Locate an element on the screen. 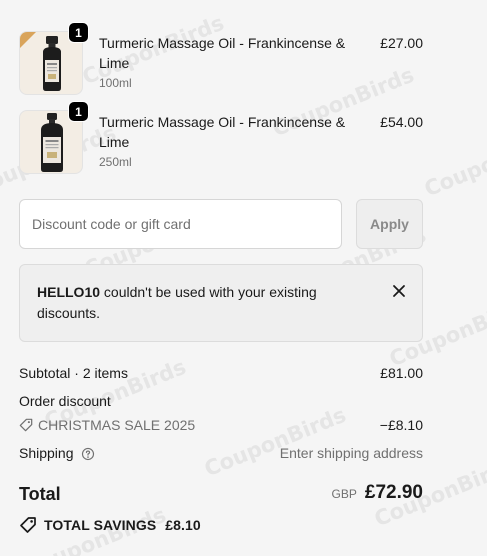  discount-value: −£8.10 is located at coordinates (401, 425).